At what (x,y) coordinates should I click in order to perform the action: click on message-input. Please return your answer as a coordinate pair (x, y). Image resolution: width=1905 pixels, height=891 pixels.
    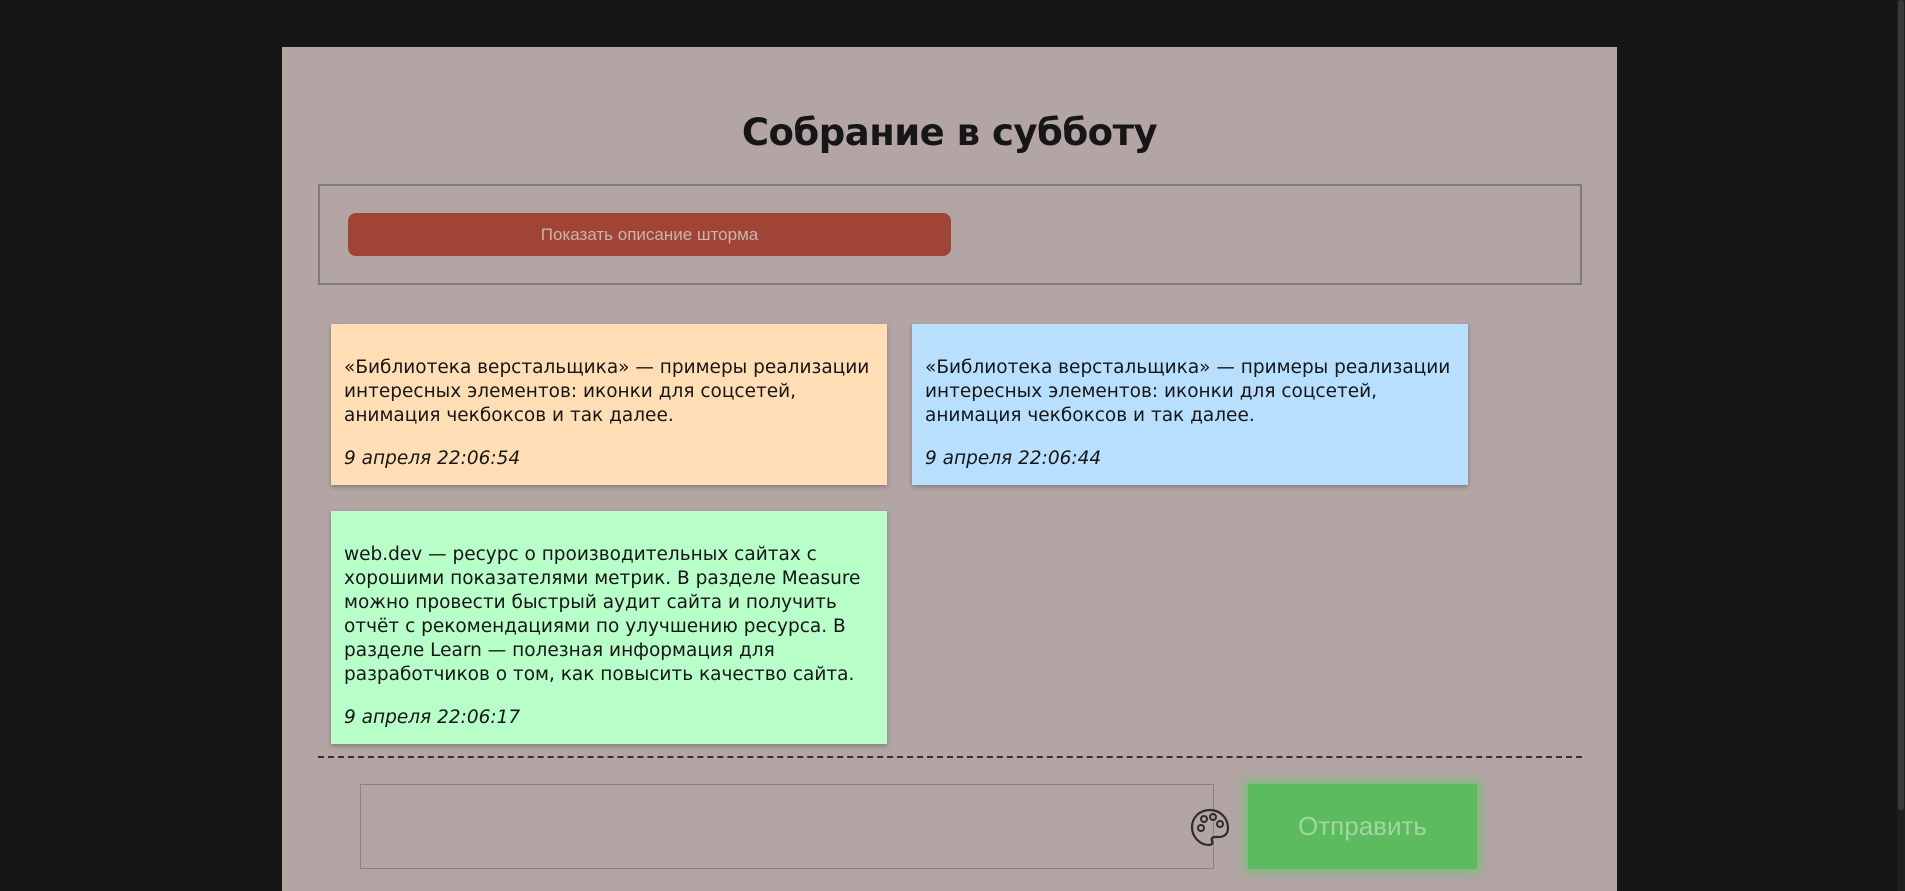
    Looking at the image, I should click on (795, 826).